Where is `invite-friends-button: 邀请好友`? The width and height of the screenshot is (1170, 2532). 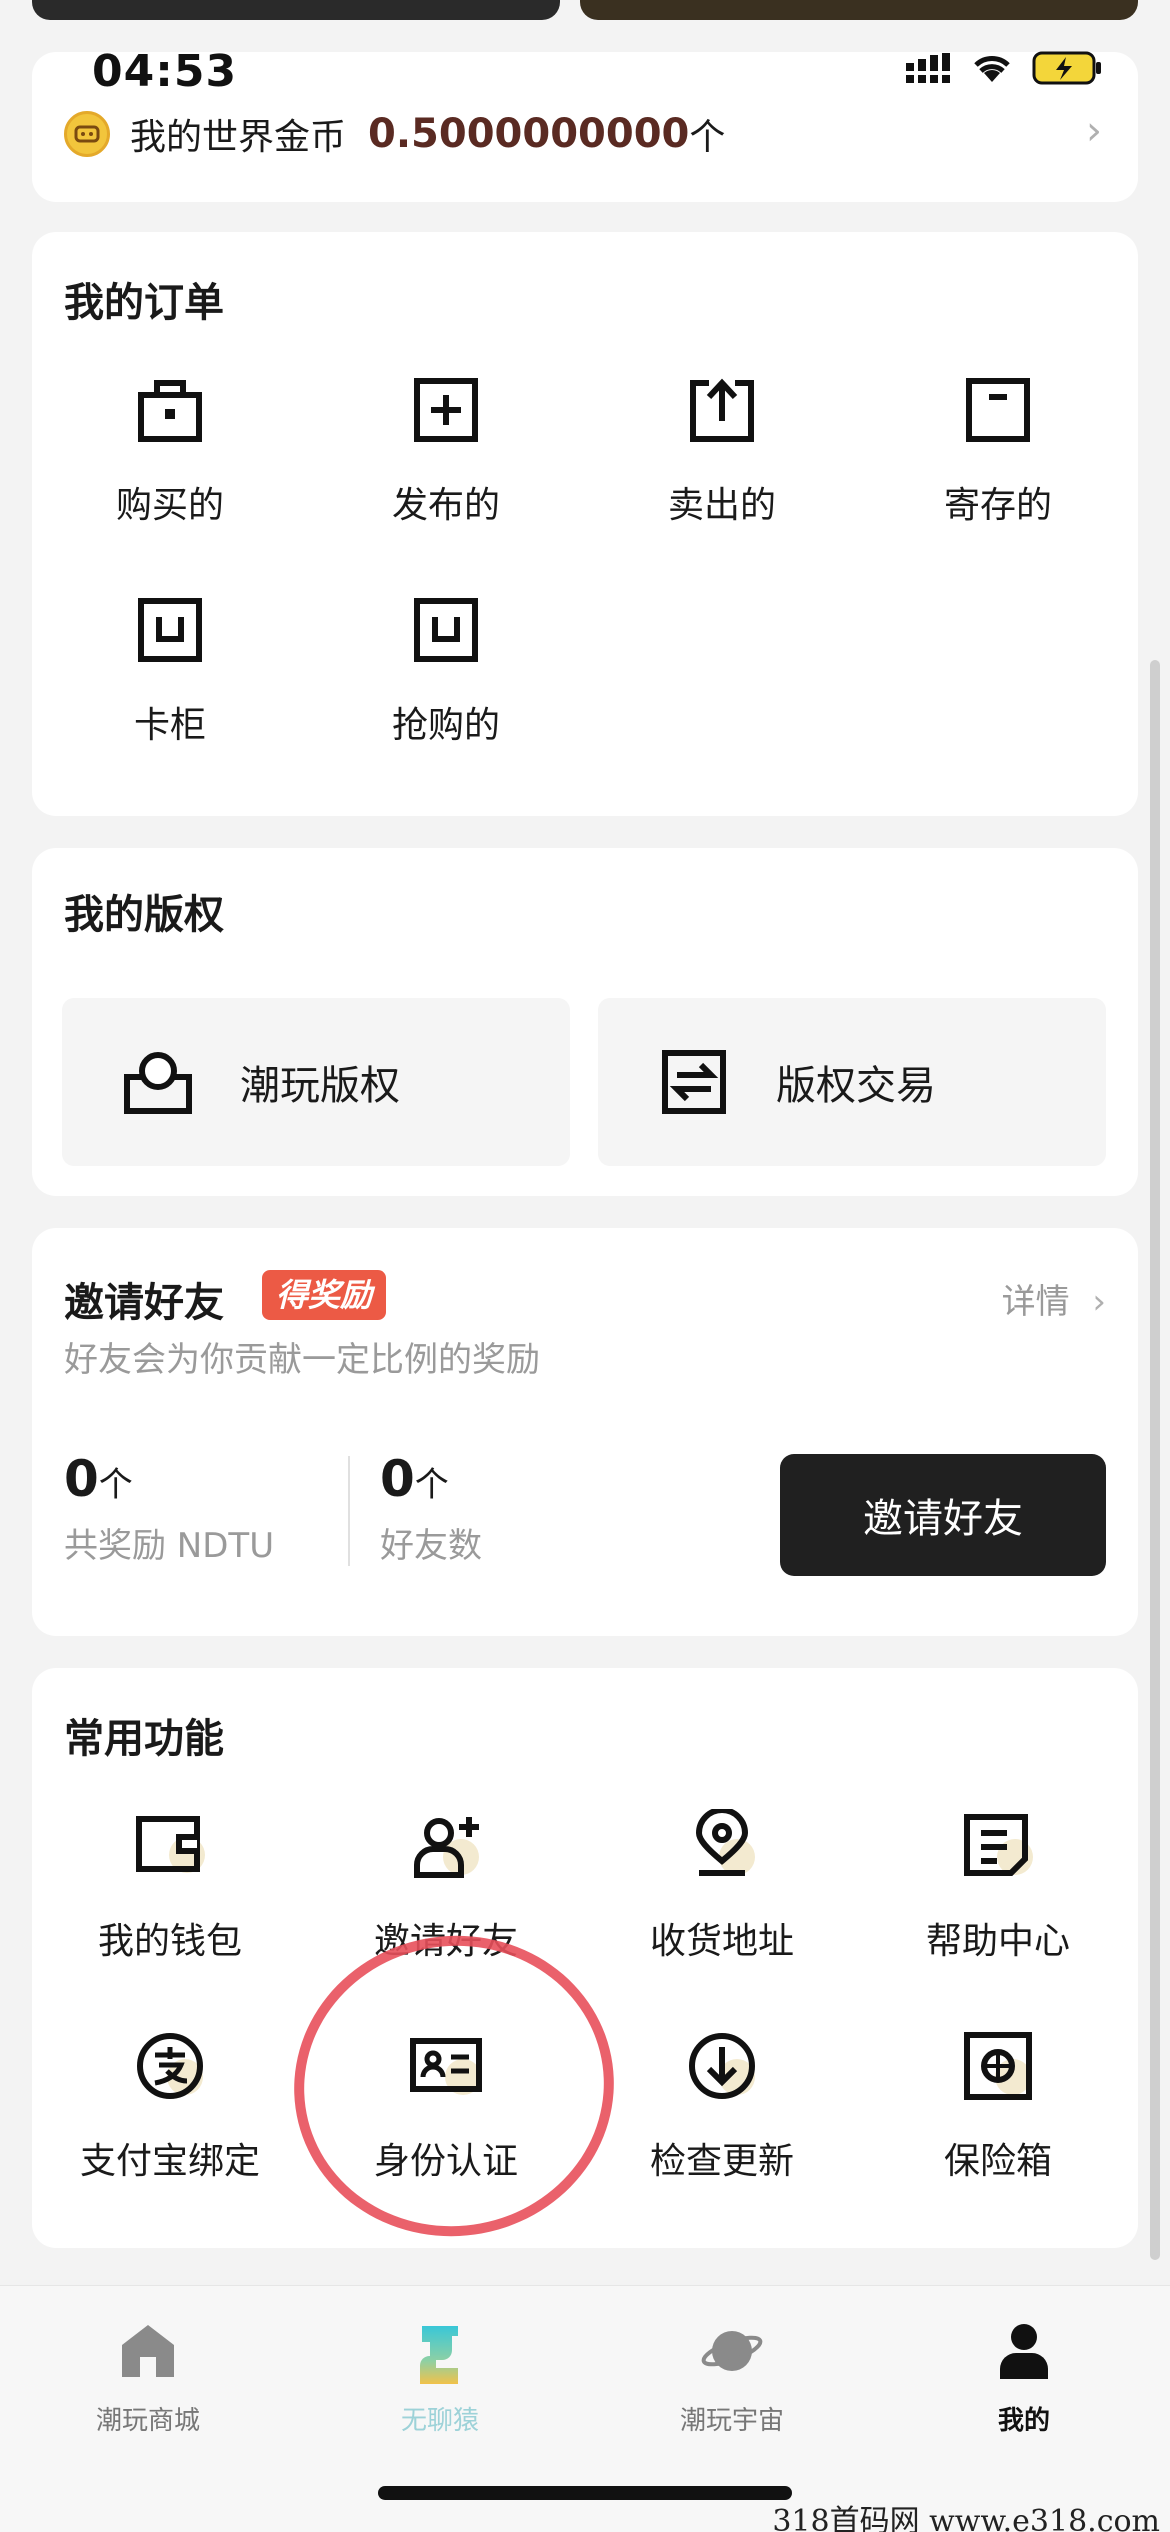
invite-friends-button: 邀请好友 is located at coordinates (943, 1515).